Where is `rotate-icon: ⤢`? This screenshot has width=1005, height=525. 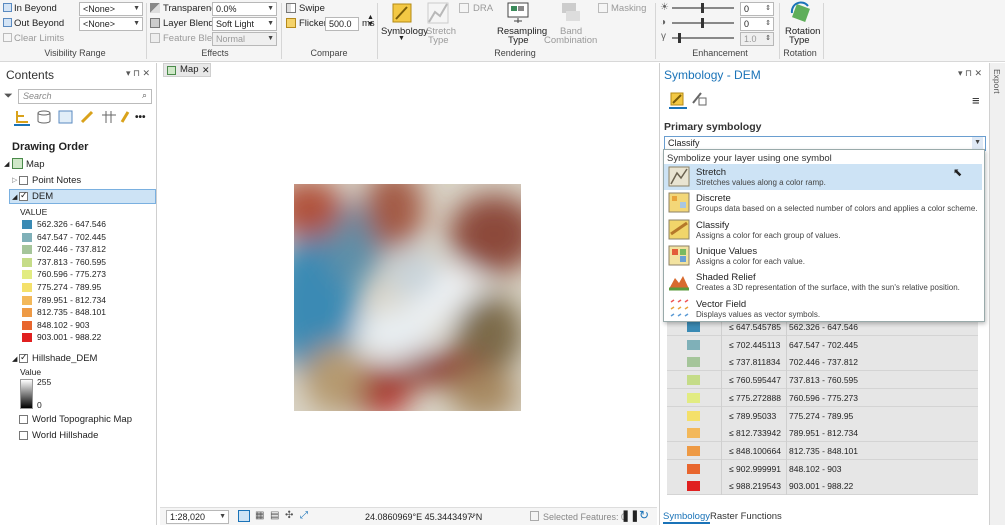 rotate-icon: ⤢ is located at coordinates (304, 515).